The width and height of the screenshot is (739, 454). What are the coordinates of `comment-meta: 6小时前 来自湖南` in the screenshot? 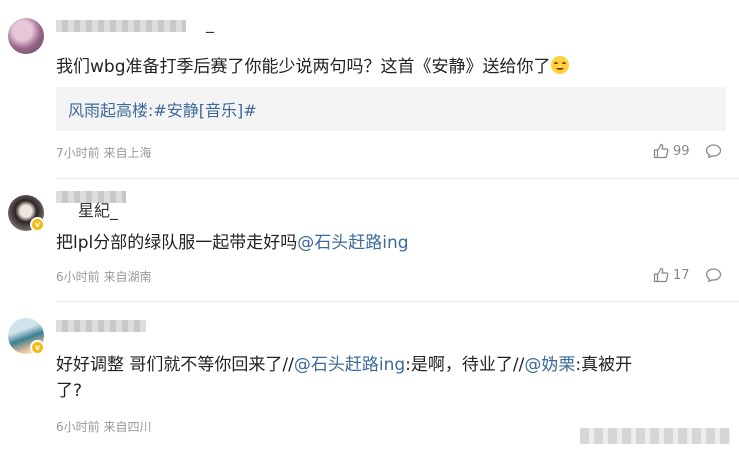 It's located at (104, 277).